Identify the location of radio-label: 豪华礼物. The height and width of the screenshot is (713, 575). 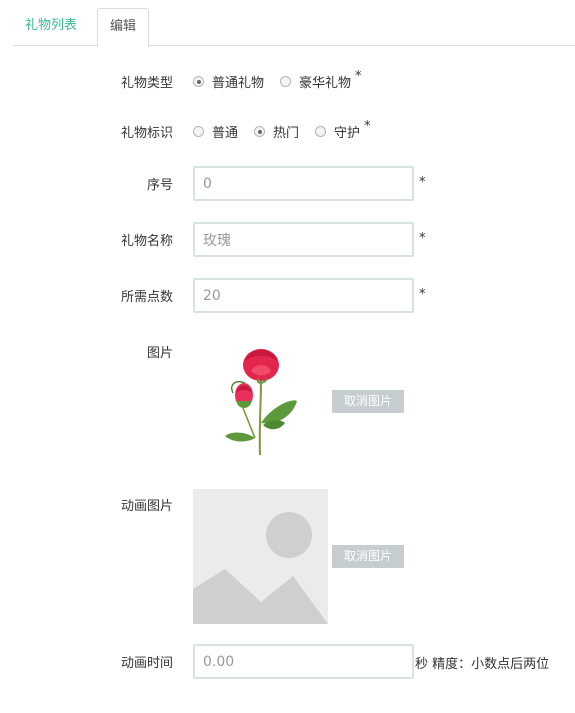
(325, 83).